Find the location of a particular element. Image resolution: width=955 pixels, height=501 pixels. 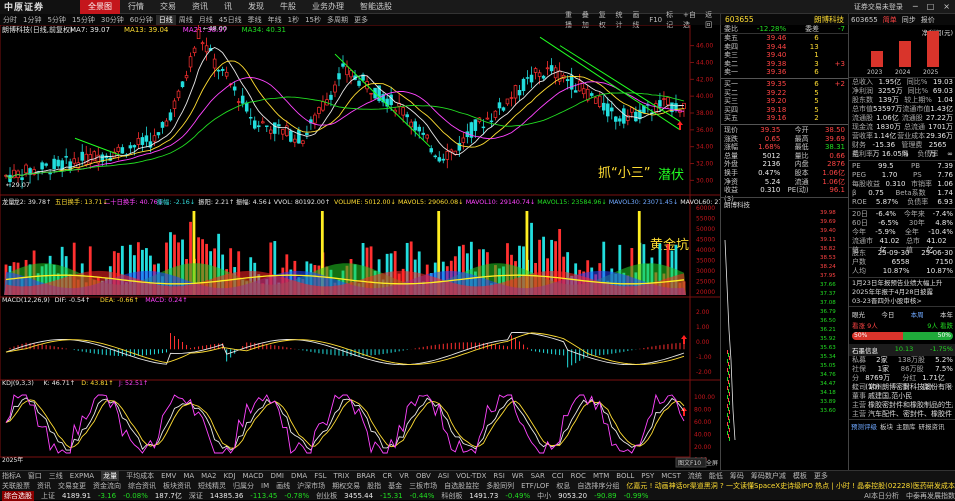

period-5: 60分钟 is located at coordinates (141, 20).